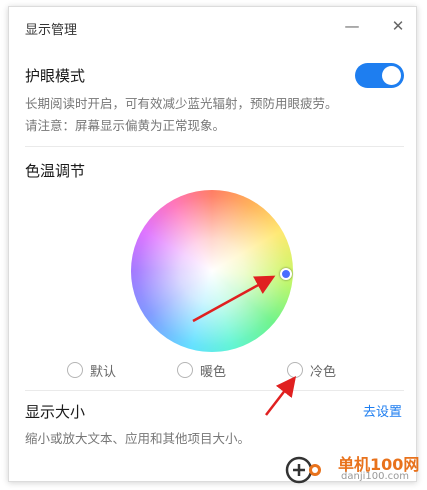 The image size is (427, 490). What do you see at coordinates (103, 372) in the screenshot?
I see `radio-default-label: 默认` at bounding box center [103, 372].